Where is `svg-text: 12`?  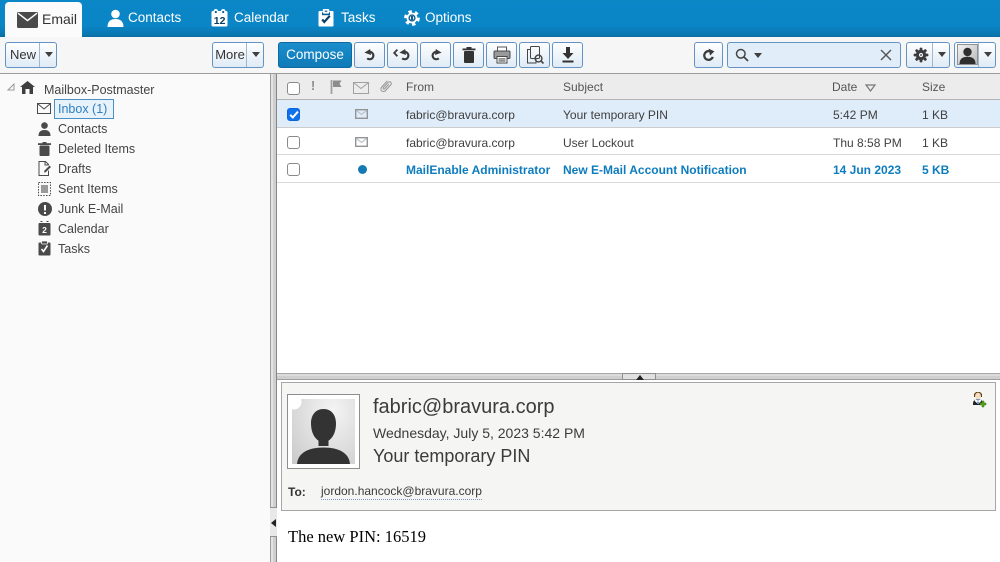
svg-text: 12 is located at coordinates (220, 21).